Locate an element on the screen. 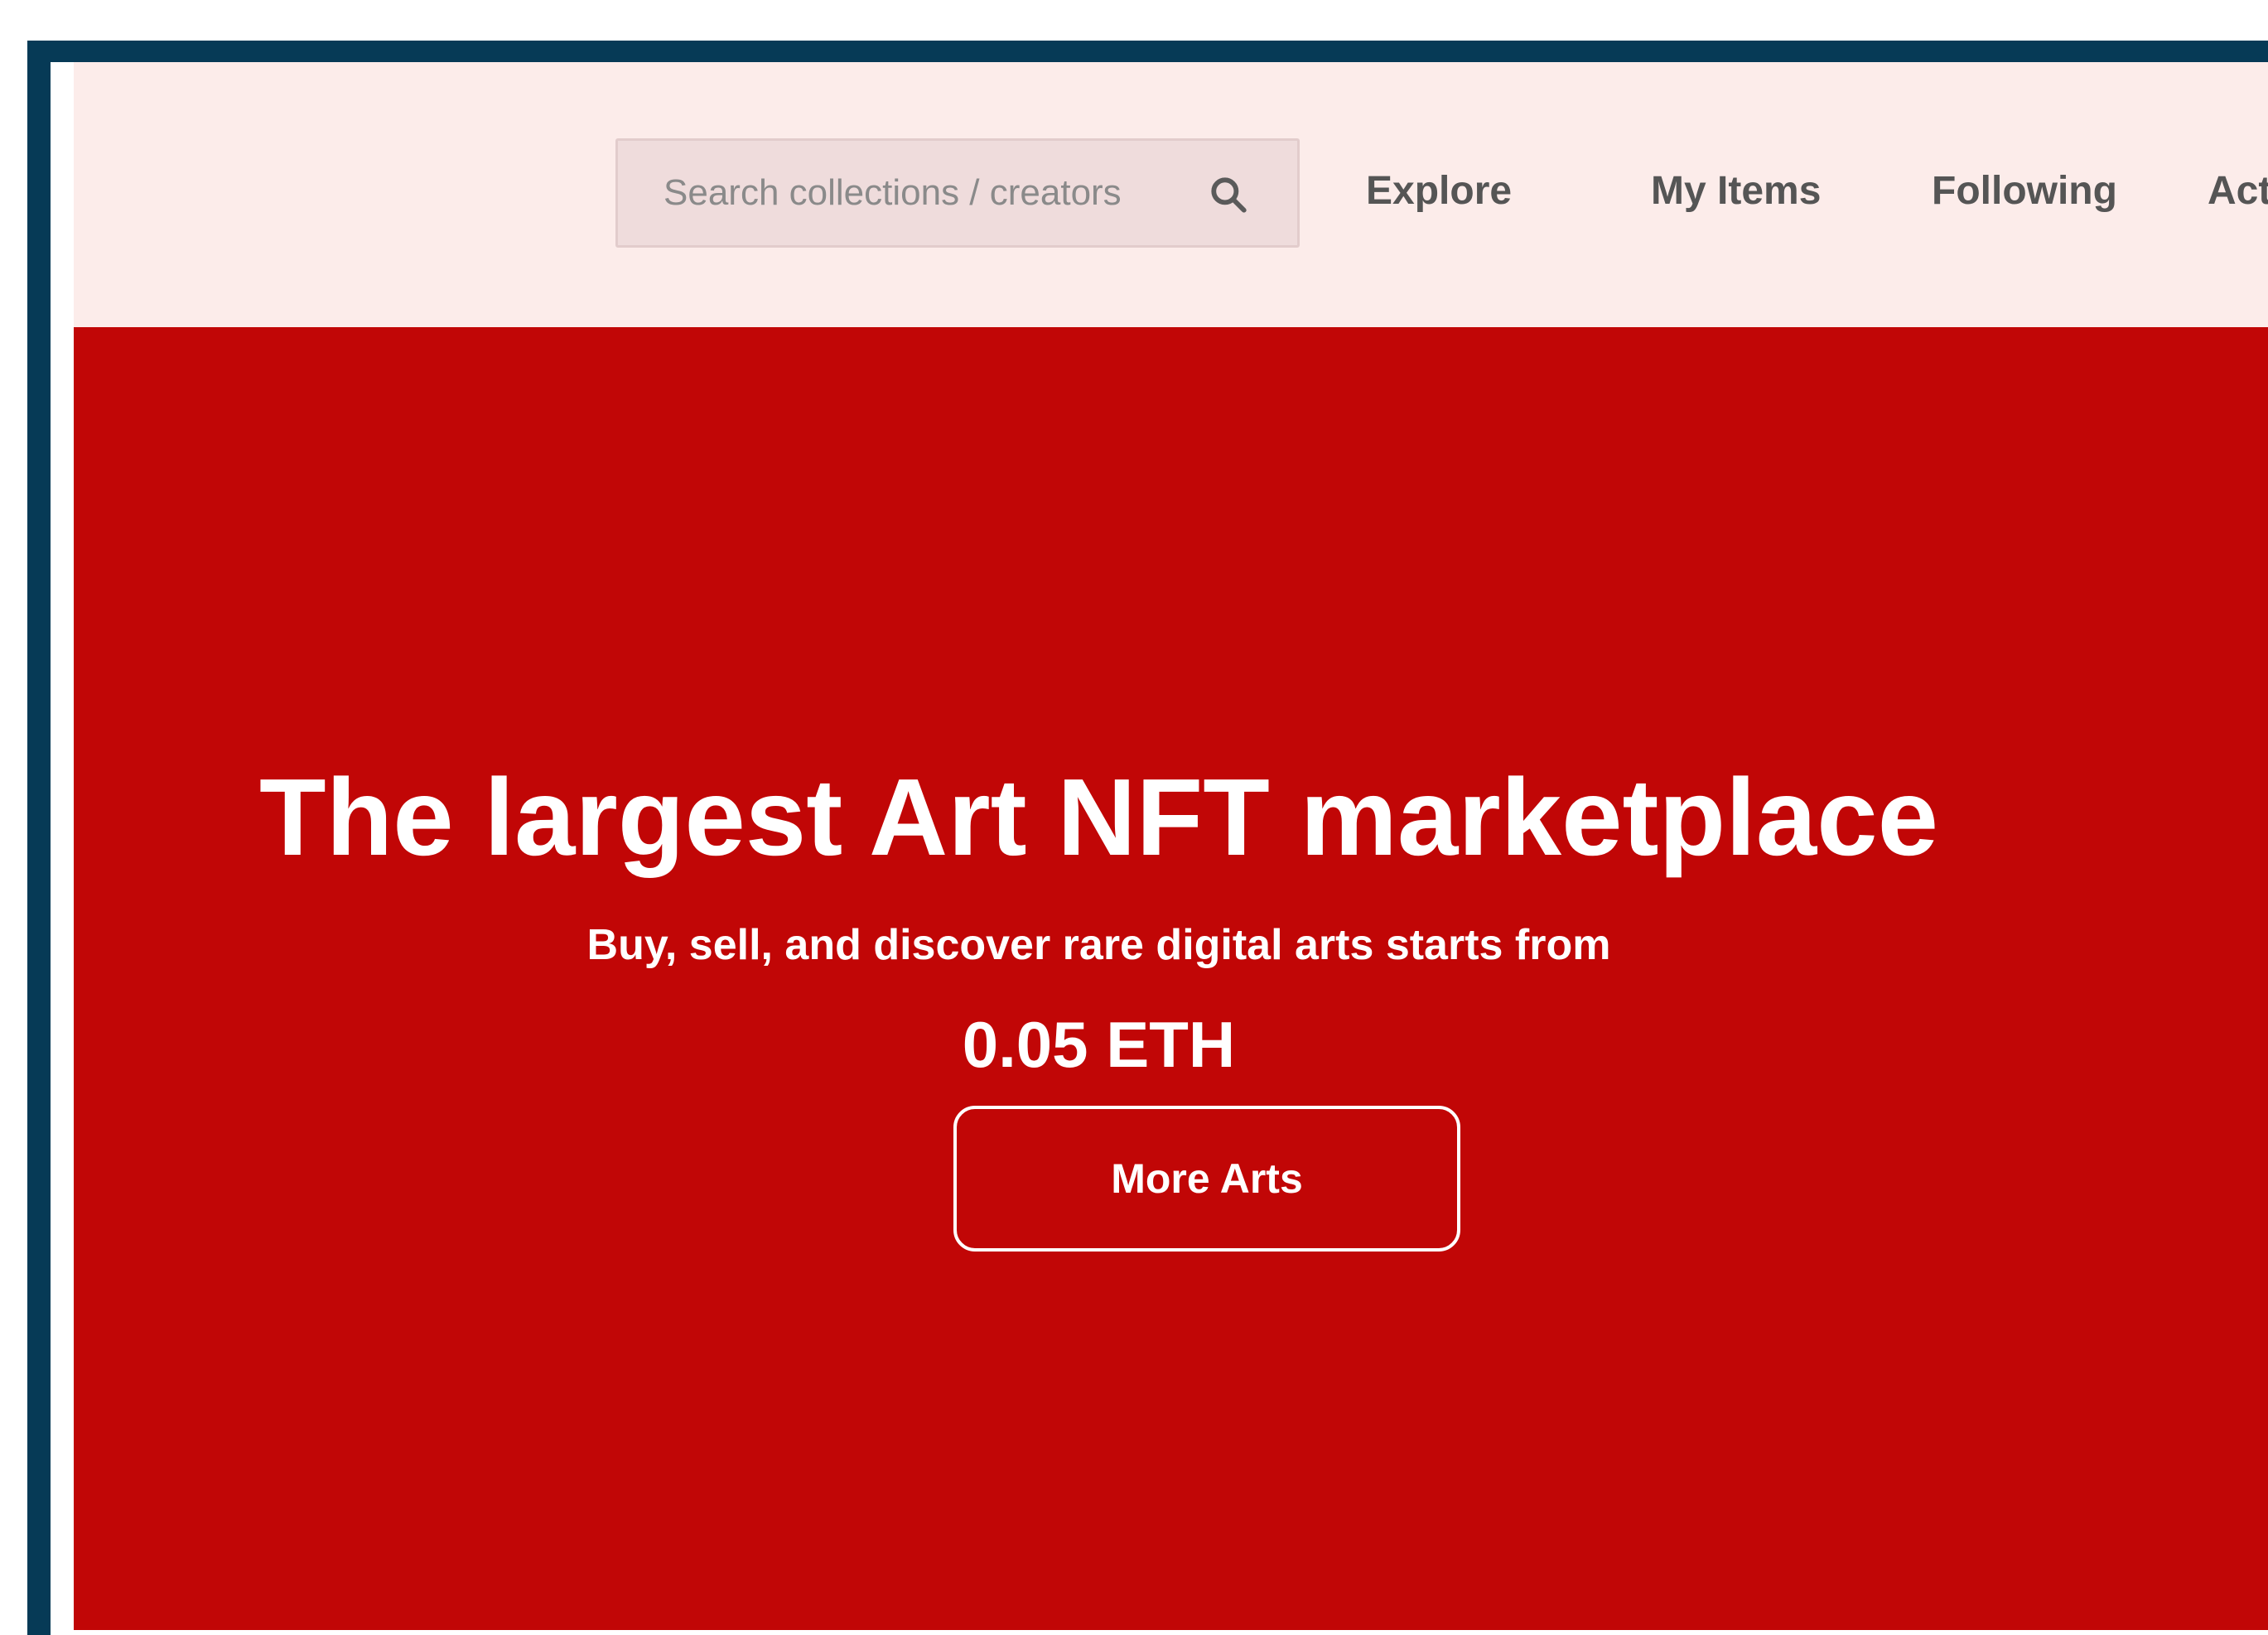 This screenshot has height=1635, width=2268. nav-my-items: My Items is located at coordinates (1736, 191).